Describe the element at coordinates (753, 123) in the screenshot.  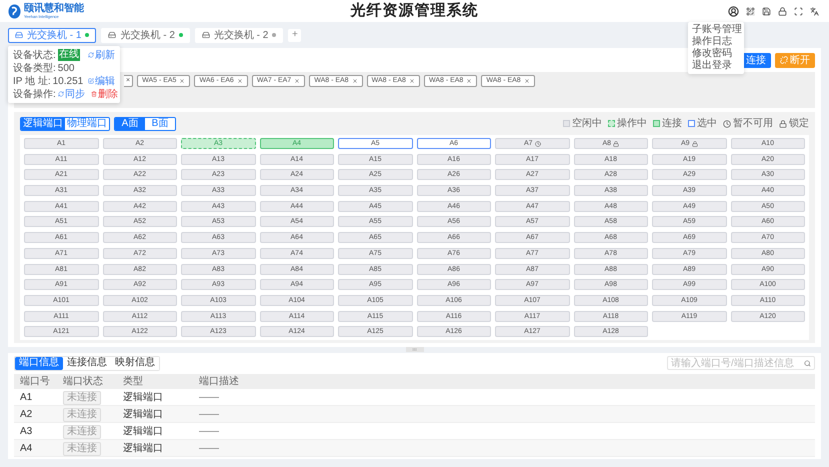
I see `legend-label: 暂不可用` at that location.